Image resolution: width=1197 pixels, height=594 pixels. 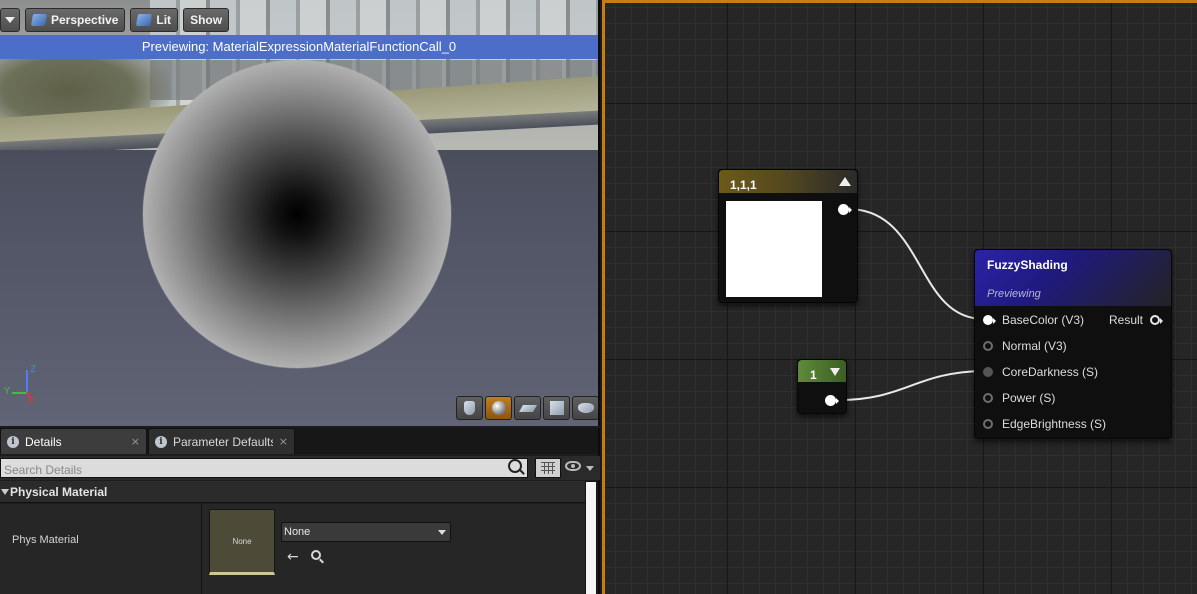 What do you see at coordinates (1043, 320) in the screenshot?
I see `basecolor-input-label: BaseColor (V3)` at bounding box center [1043, 320].